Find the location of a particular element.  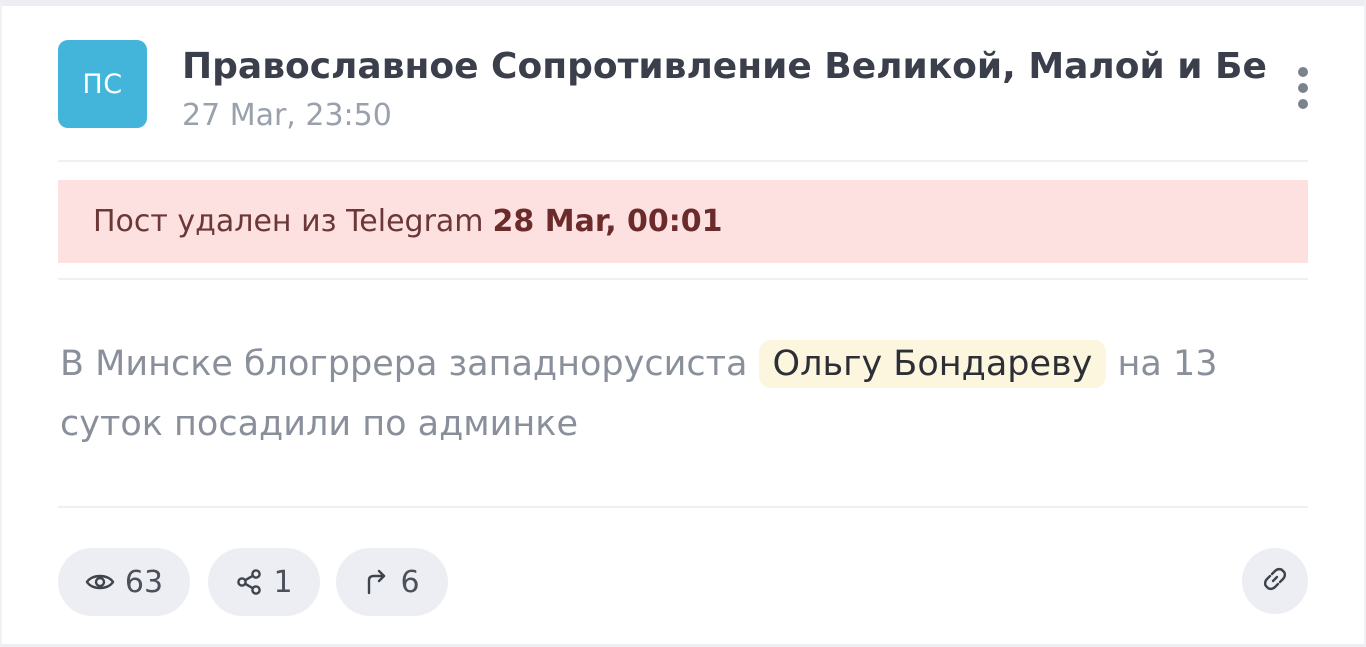

forwards-stat: 6 is located at coordinates (392, 582).